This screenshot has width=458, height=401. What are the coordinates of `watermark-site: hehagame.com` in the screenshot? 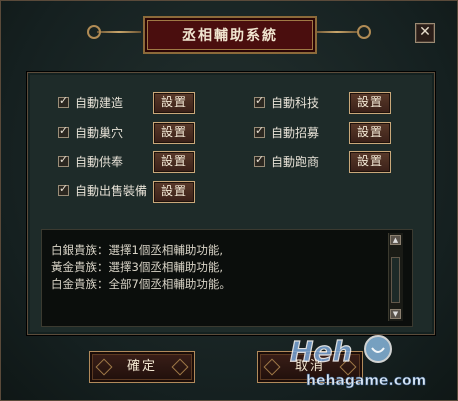 It's located at (366, 381).